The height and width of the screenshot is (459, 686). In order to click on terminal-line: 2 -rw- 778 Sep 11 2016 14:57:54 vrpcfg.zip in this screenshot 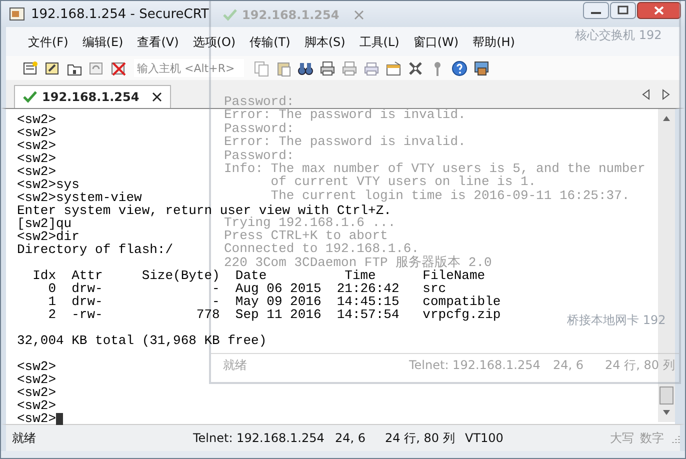, I will do `click(274, 314)`.